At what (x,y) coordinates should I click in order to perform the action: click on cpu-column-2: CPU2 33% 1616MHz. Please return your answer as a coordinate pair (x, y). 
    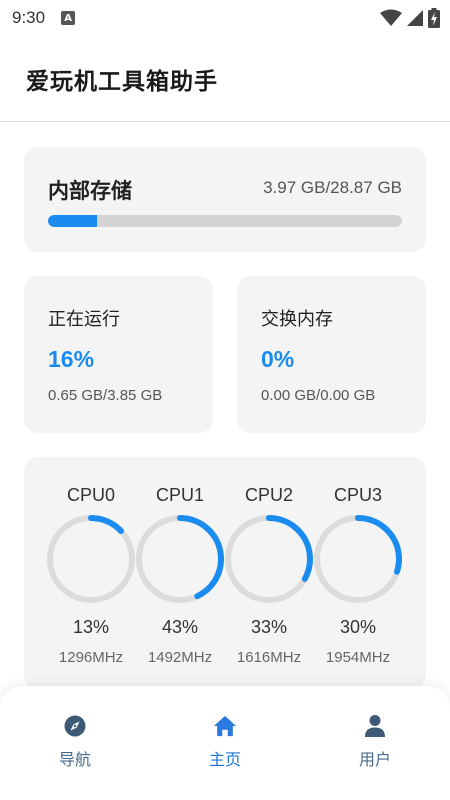
    Looking at the image, I should click on (269, 573).